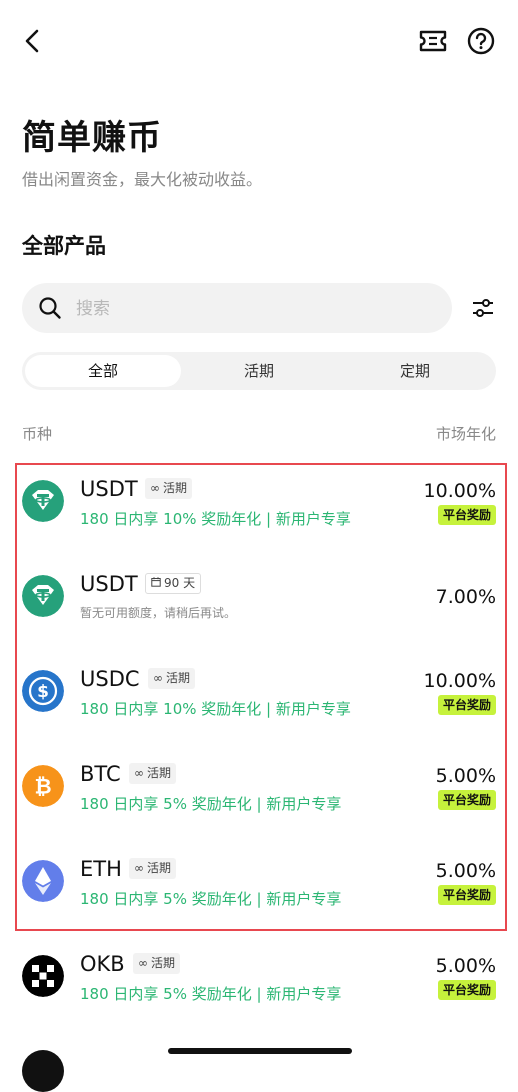 This screenshot has width=518, height=1092. I want to click on page-subtitle: 借出闲置资金，最大化被动收益。, so click(142, 179).